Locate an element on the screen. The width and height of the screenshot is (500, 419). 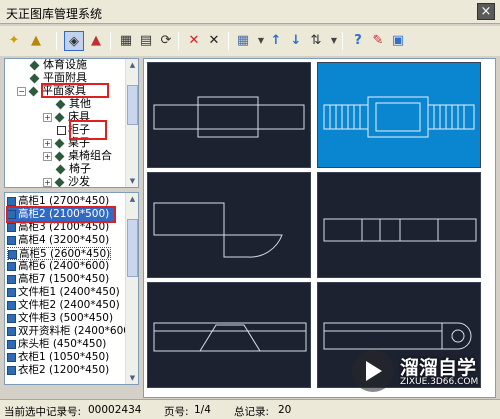
import-button: ▤ is located at coordinates (146, 41).